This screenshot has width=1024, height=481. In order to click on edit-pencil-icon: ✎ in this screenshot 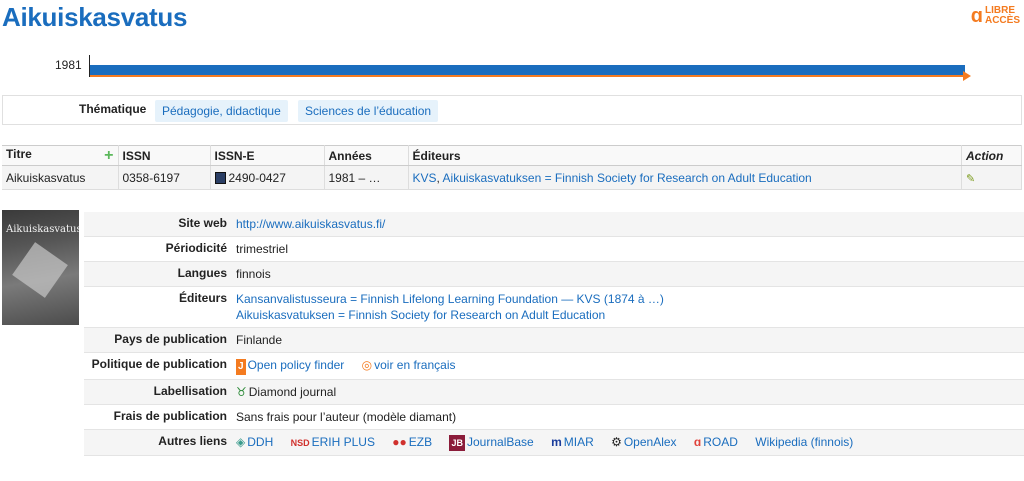, I will do `click(970, 179)`.